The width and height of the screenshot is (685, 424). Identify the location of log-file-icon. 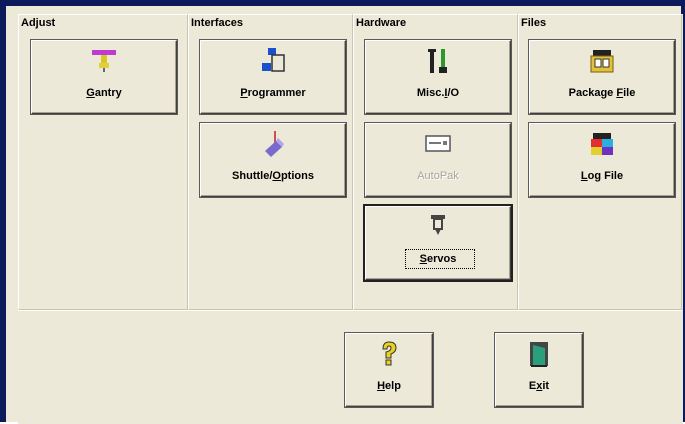
(602, 144).